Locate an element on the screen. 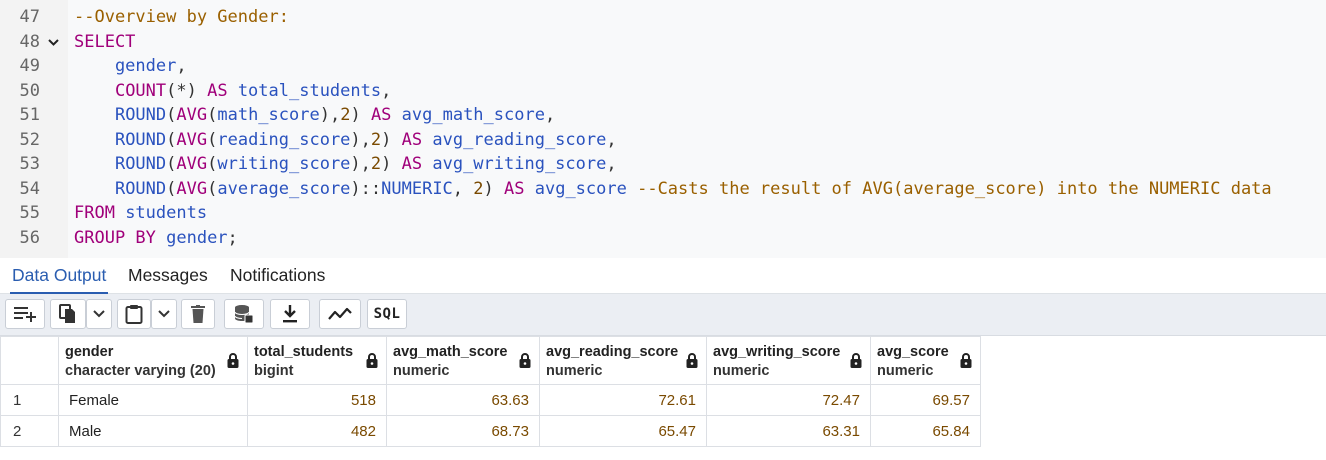 Image resolution: width=1326 pixels, height=460 pixels. graph-visualiser-button is located at coordinates (340, 314).